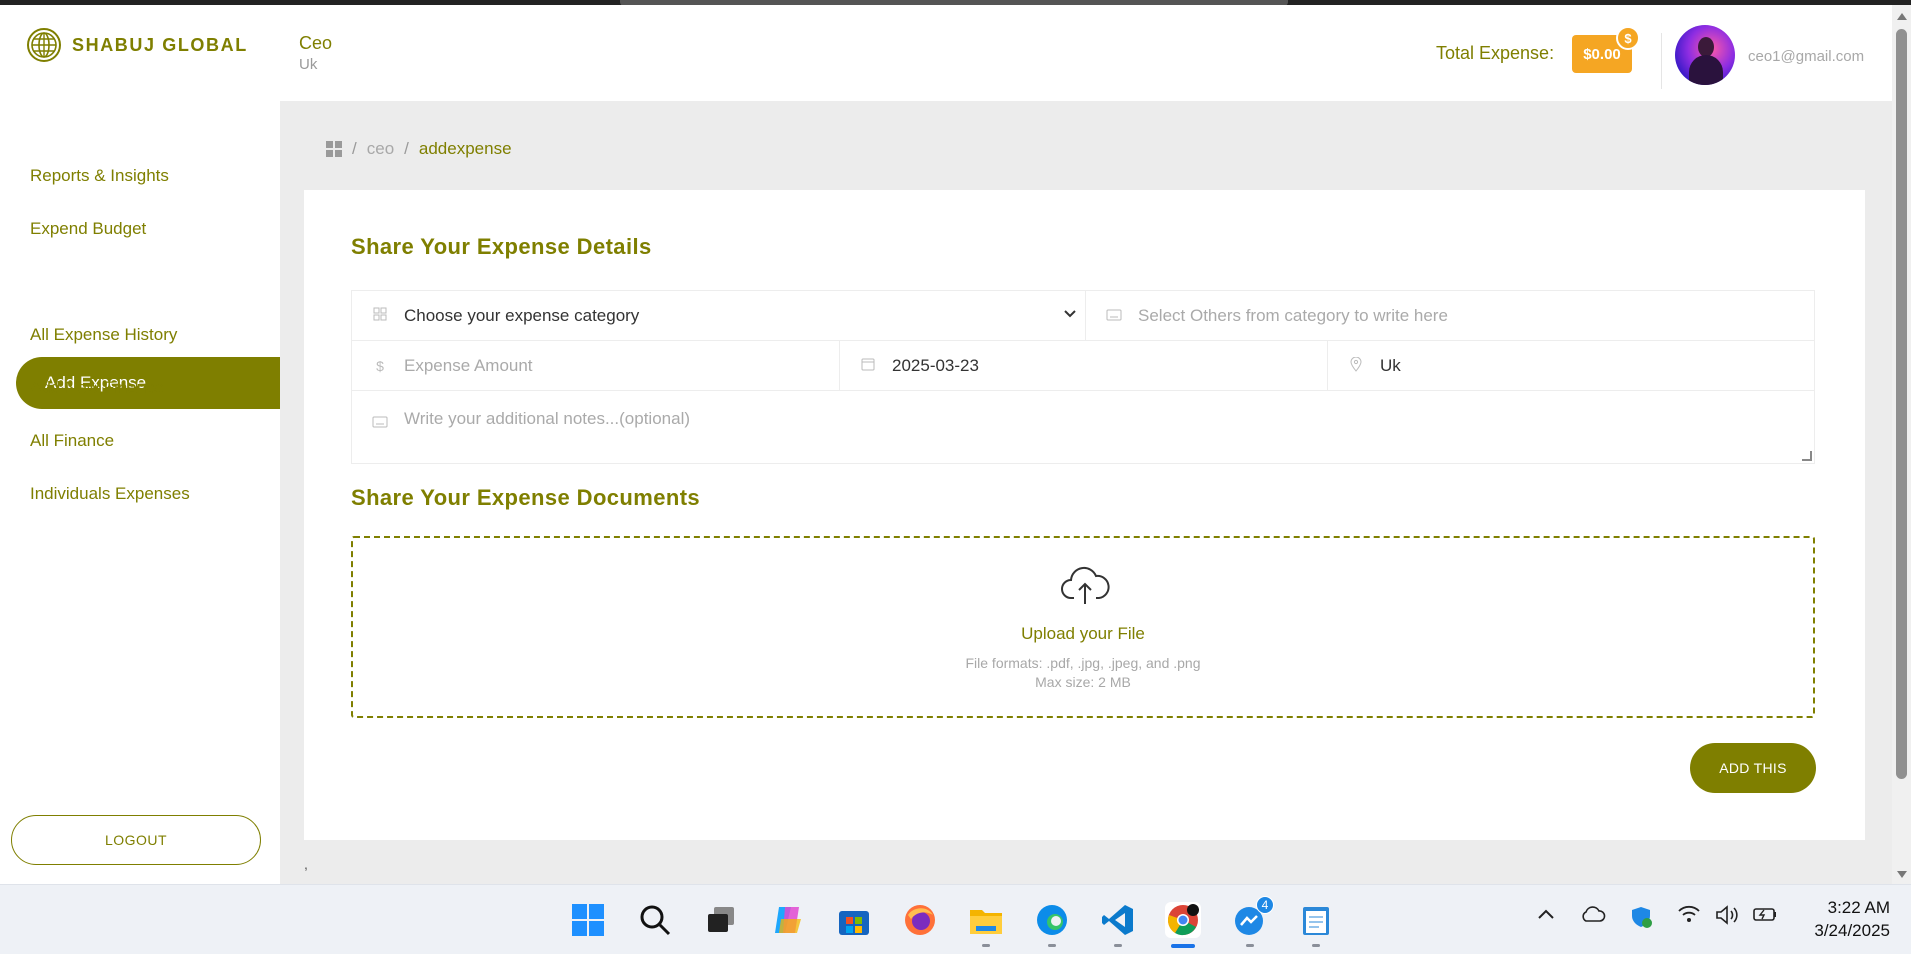 This screenshot has width=1911, height=954. What do you see at coordinates (380, 315) in the screenshot?
I see `grid-icon` at bounding box center [380, 315].